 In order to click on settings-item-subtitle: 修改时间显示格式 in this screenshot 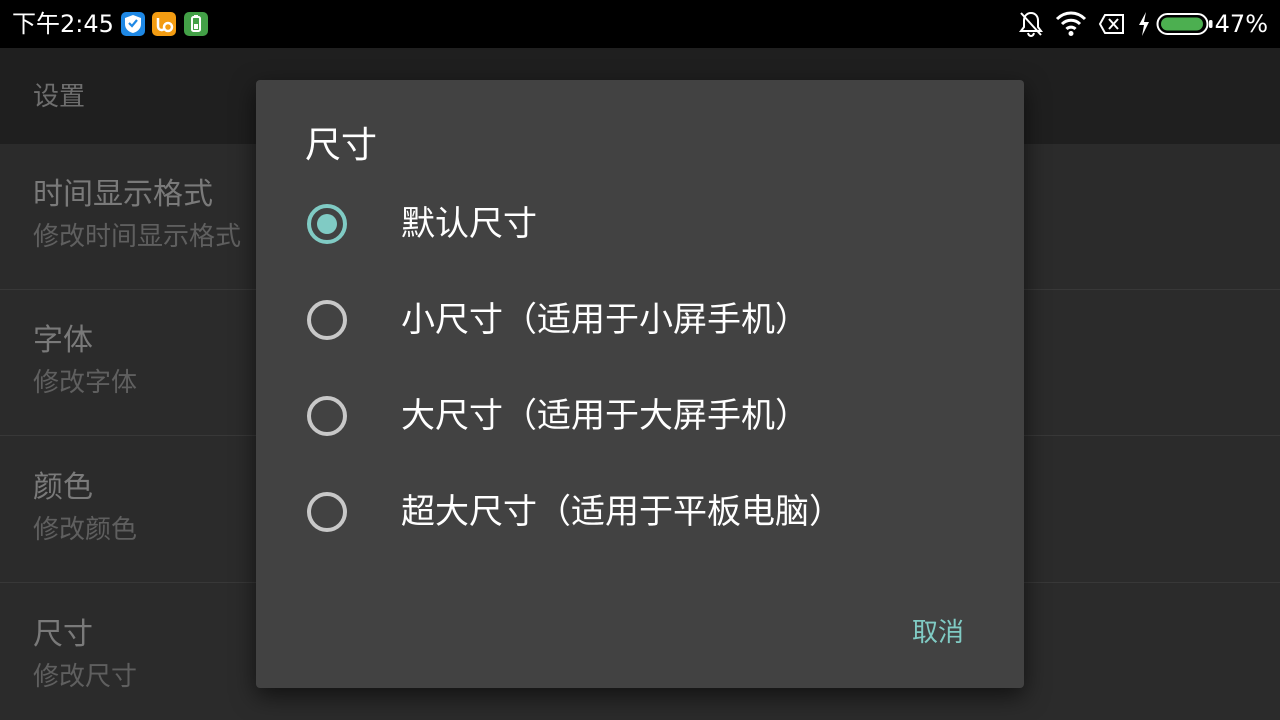, I will do `click(137, 237)`.